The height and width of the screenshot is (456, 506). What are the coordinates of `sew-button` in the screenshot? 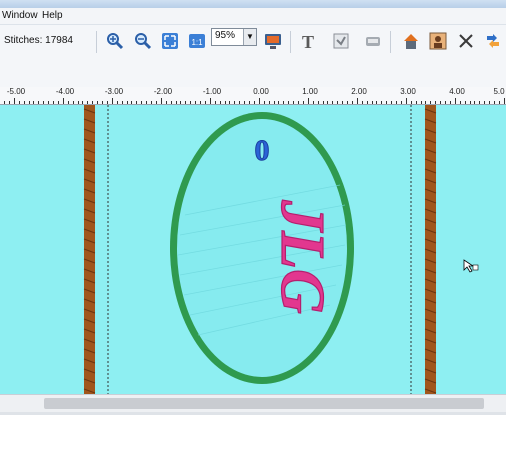 It's located at (373, 41).